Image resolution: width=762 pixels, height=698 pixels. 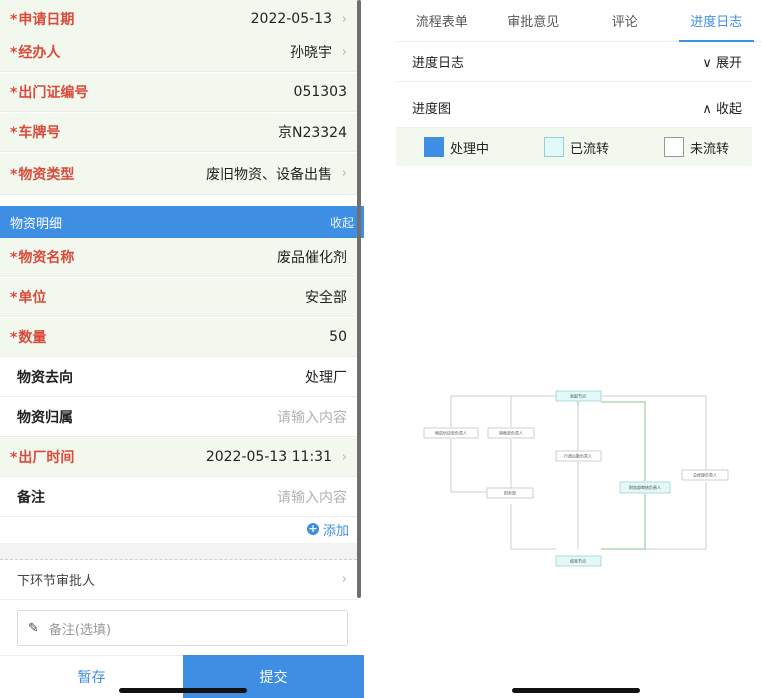 What do you see at coordinates (196, 337) in the screenshot?
I see `field-value: 50` at bounding box center [196, 337].